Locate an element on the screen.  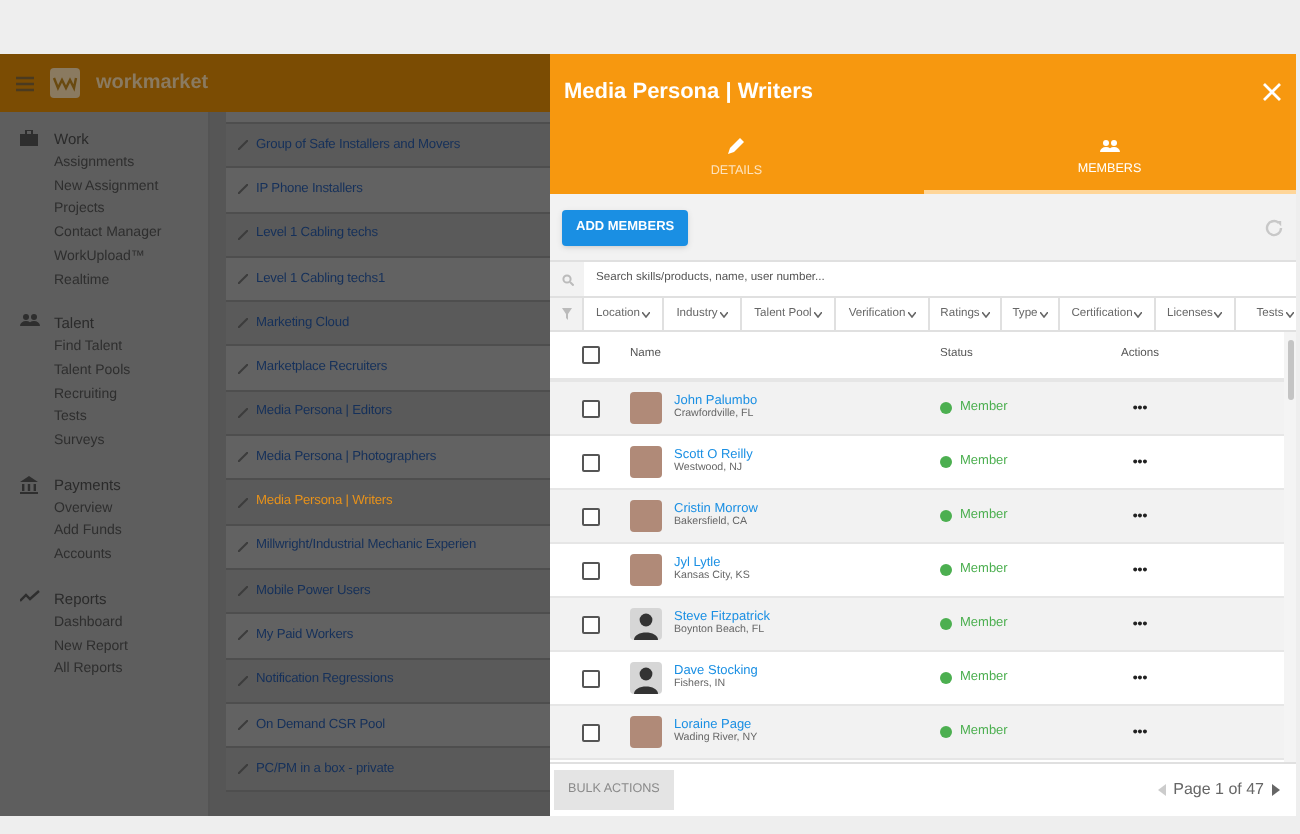
logo-text: workmarket is located at coordinates (152, 84).